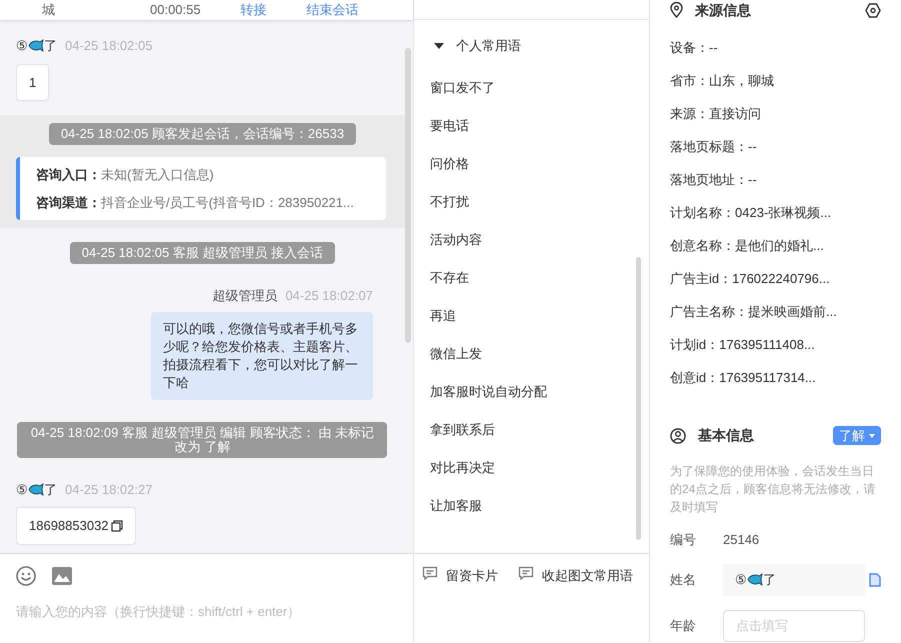 The width and height of the screenshot is (901, 643). Describe the element at coordinates (62, 576) in the screenshot. I see `image-icon` at that location.